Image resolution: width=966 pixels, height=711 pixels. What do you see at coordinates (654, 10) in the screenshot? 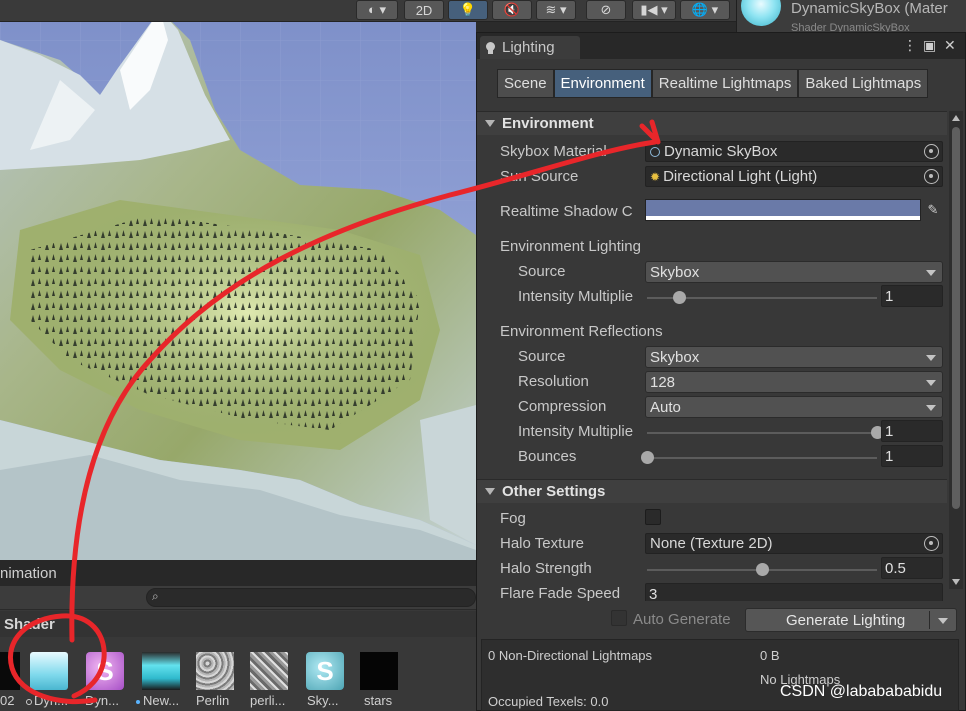
I see `camera-button: ▮◀ ▾` at bounding box center [654, 10].